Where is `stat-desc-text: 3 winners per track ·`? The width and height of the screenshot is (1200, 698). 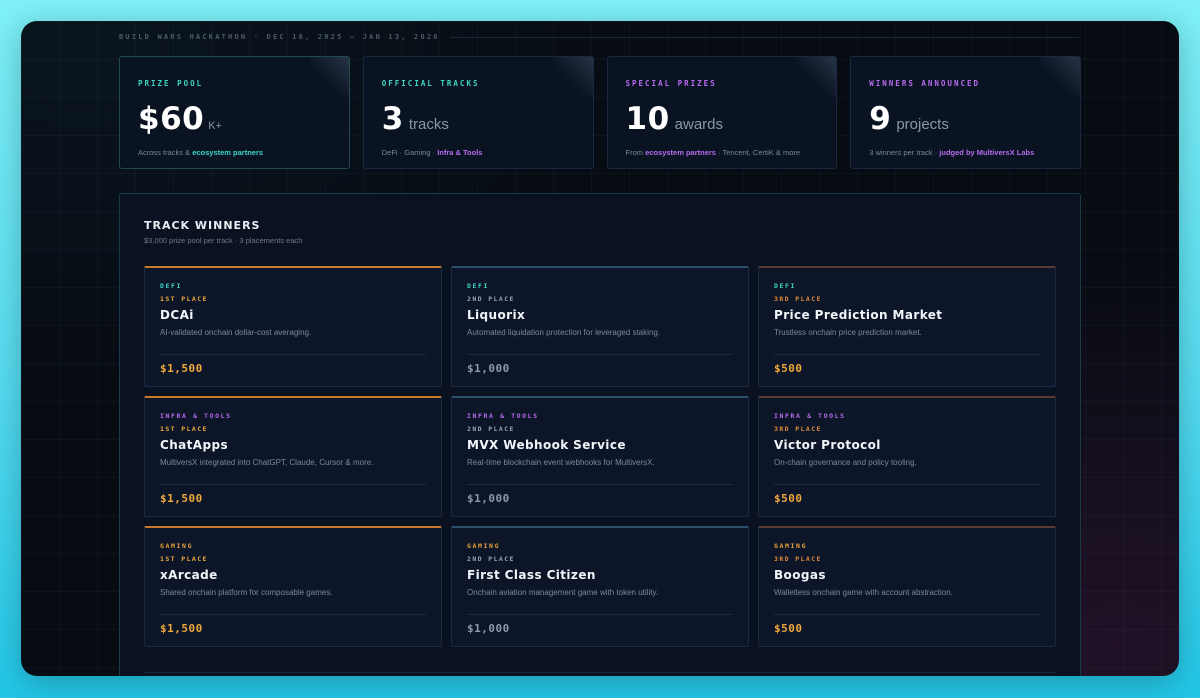 stat-desc-text: 3 winners per track · is located at coordinates (904, 152).